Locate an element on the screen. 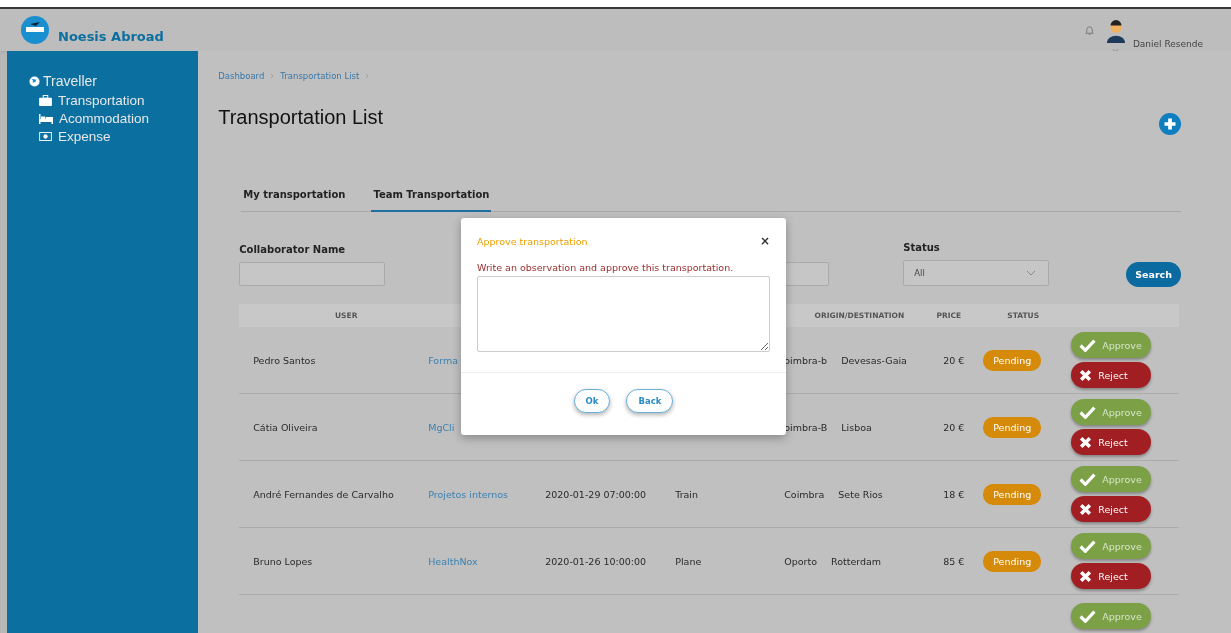 Image resolution: width=1231 pixels, height=633 pixels. project-link: Forma is located at coordinates (443, 360).